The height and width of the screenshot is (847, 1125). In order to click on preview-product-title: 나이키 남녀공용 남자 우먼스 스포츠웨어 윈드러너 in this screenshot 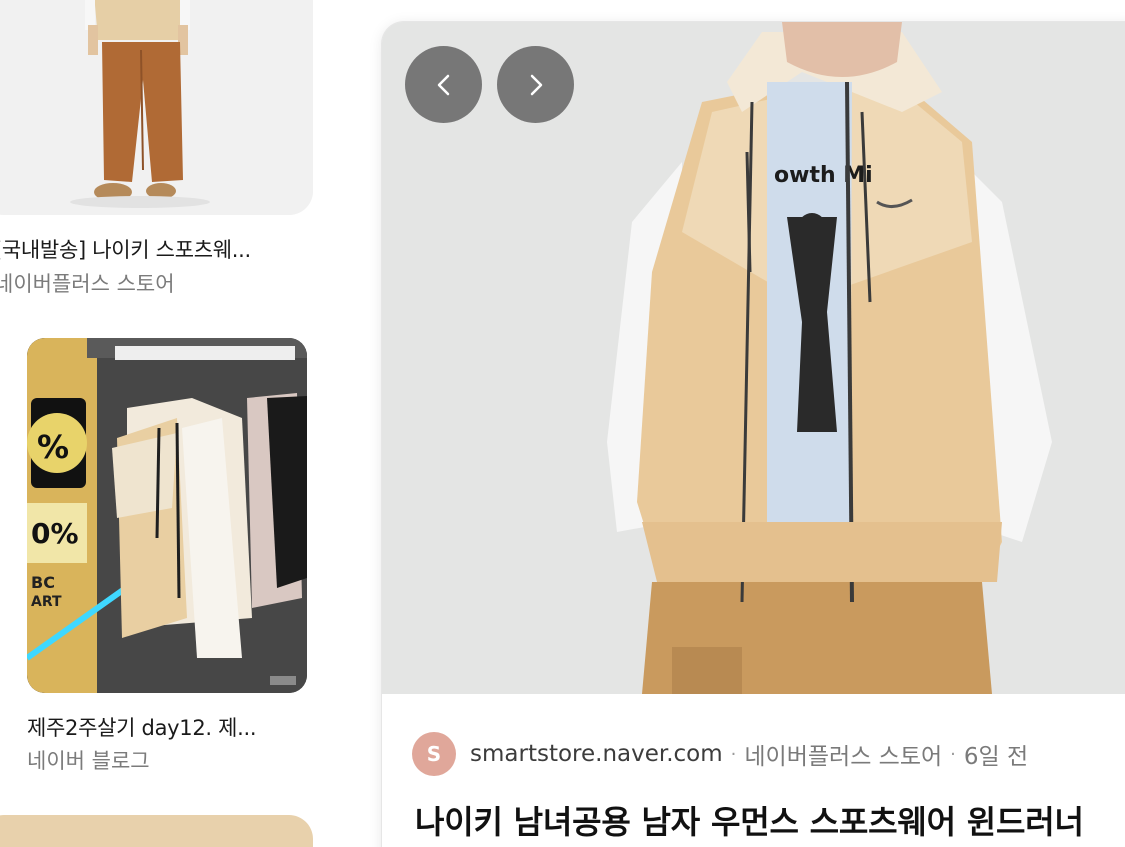, I will do `click(749, 820)`.